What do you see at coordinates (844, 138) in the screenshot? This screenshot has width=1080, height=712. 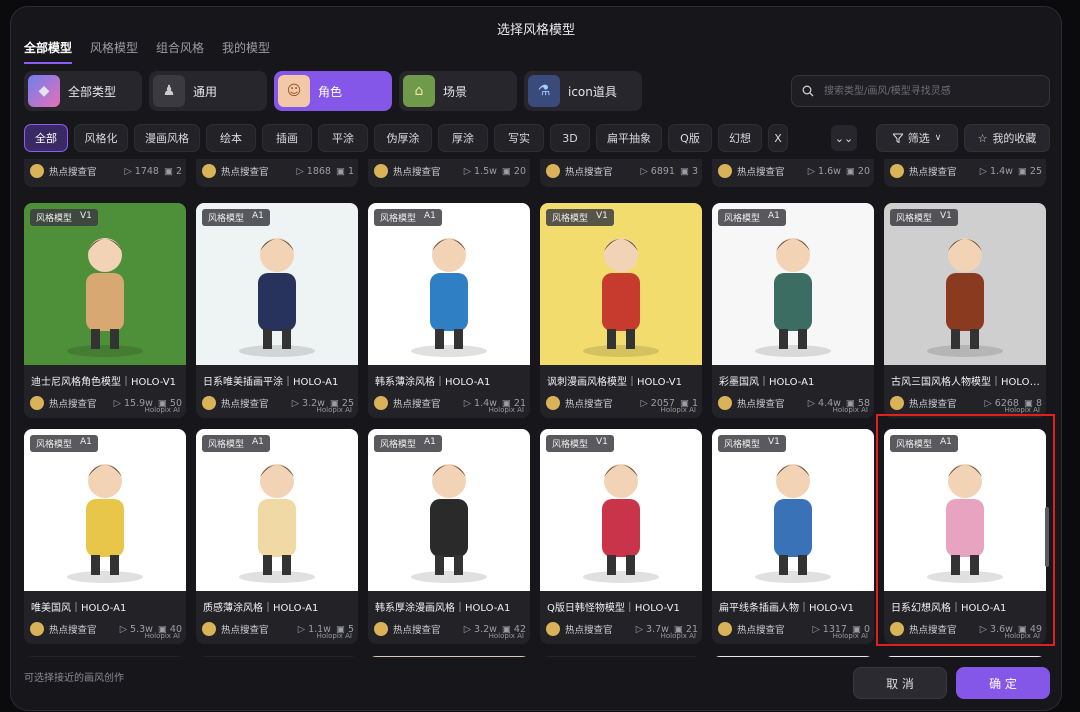 I see `expand-tags-button: ⌄⌄` at bounding box center [844, 138].